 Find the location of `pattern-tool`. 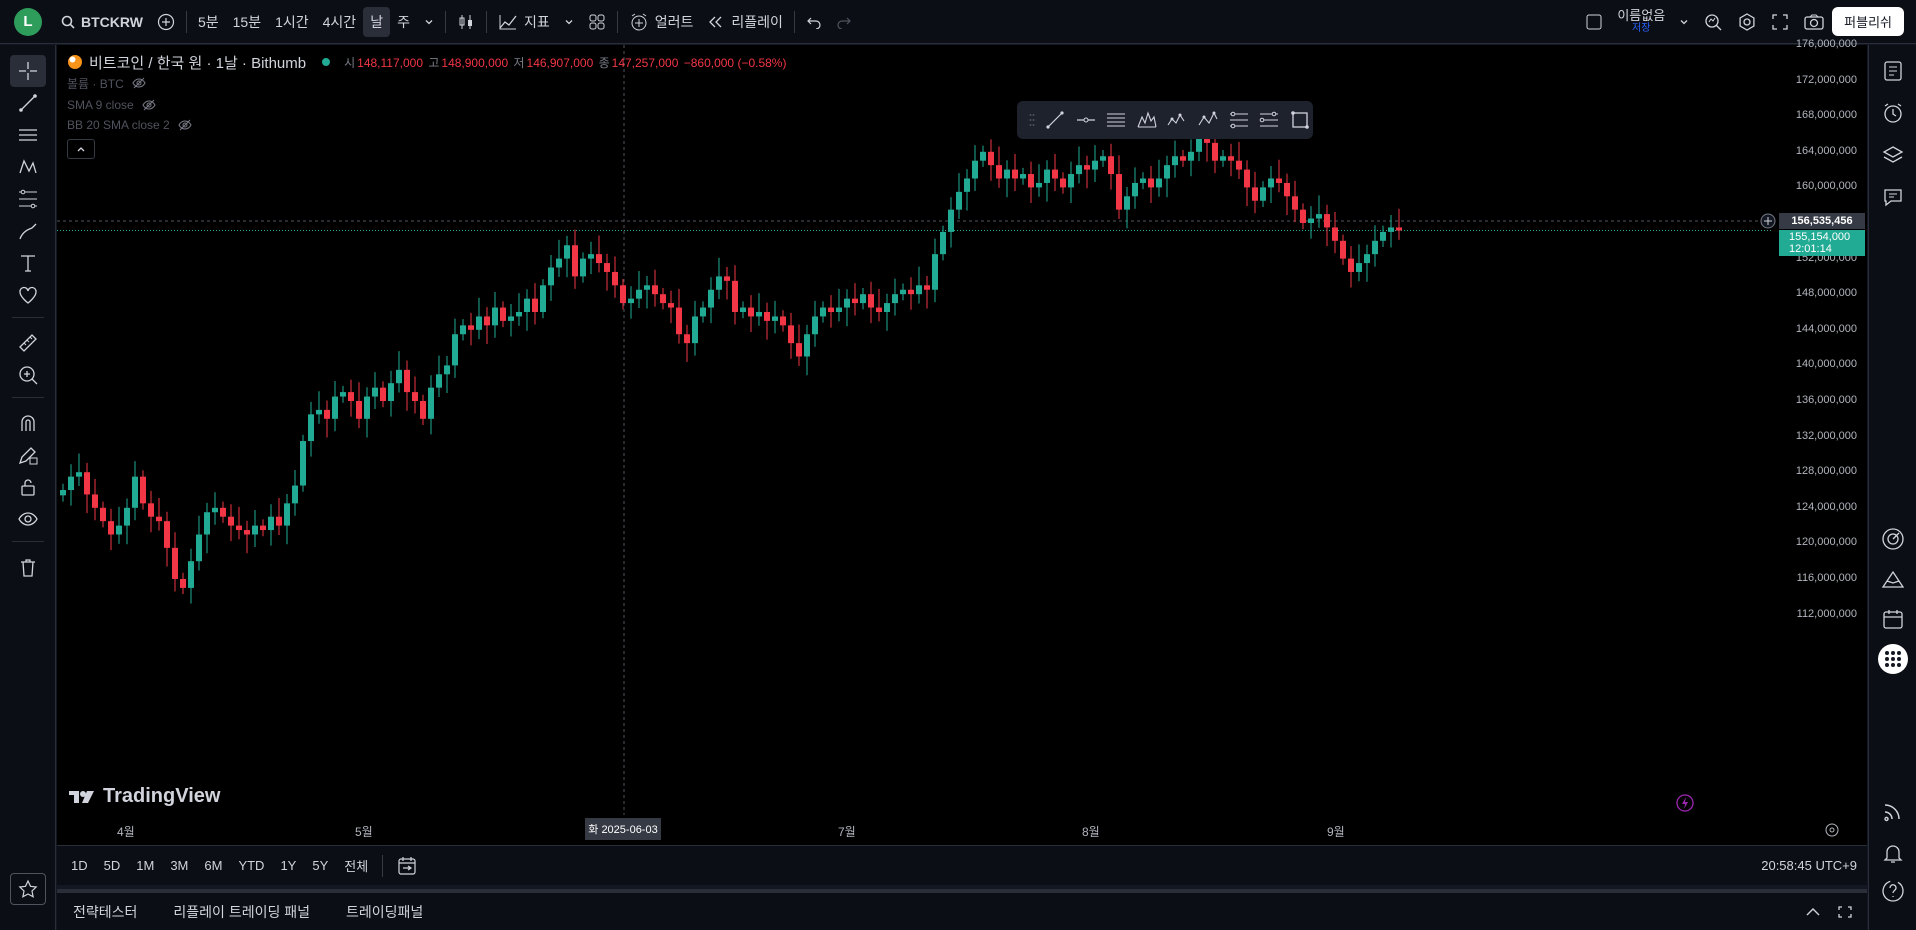

pattern-tool is located at coordinates (28, 167).